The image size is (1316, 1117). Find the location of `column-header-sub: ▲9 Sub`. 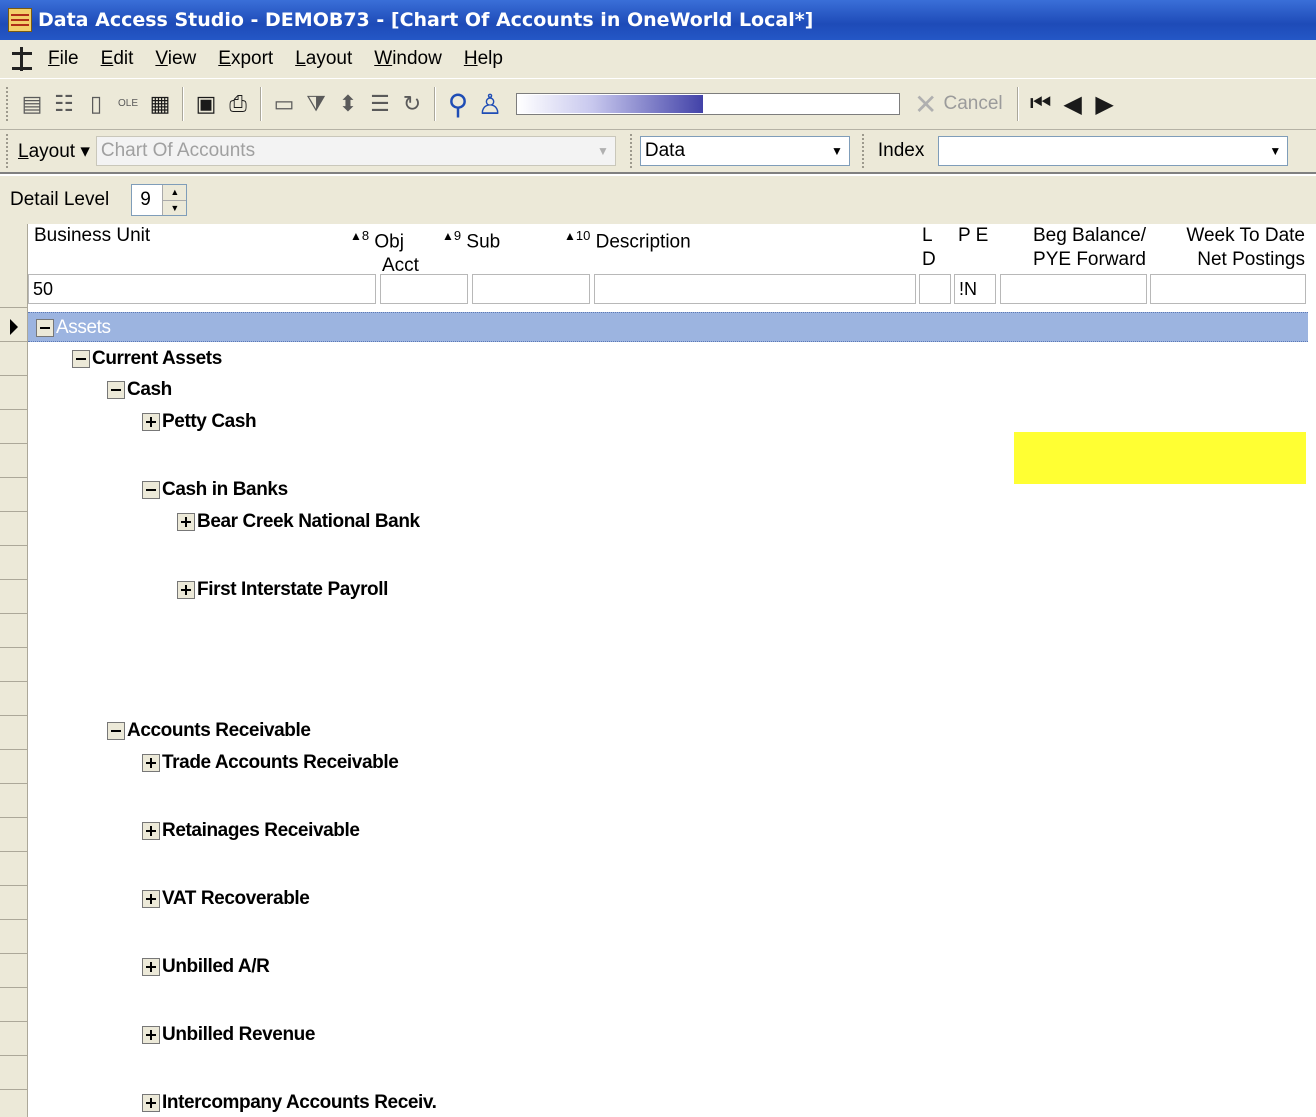

column-header-sub: ▲9 Sub is located at coordinates (471, 248).